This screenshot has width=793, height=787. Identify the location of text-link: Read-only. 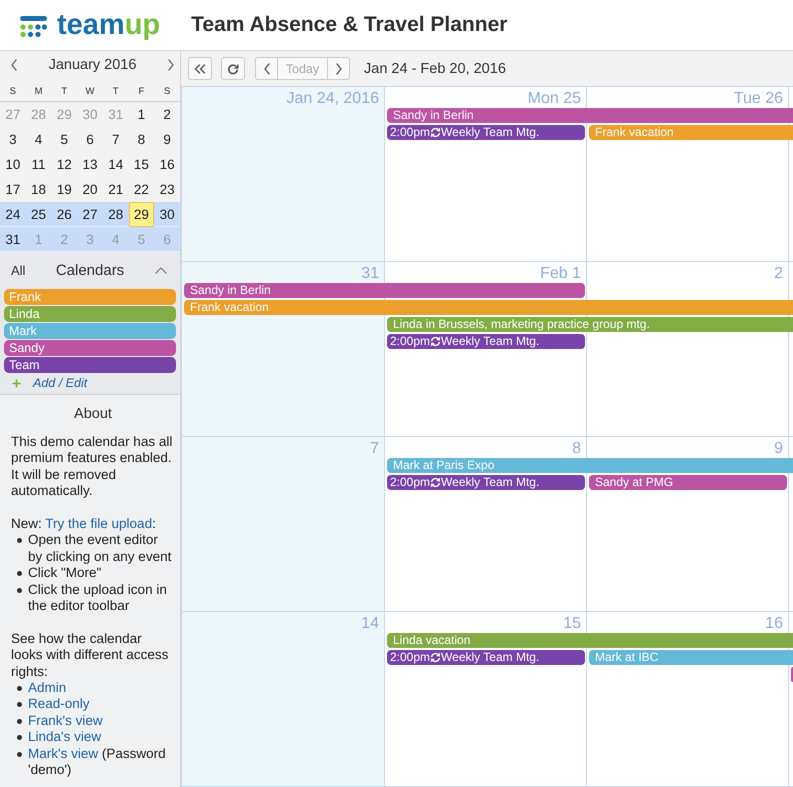
(59, 704).